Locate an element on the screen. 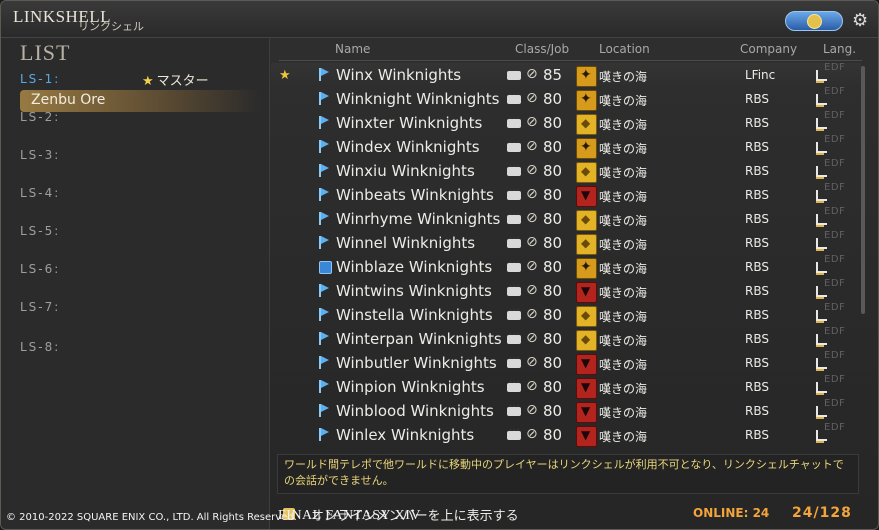 The width and height of the screenshot is (879, 530). table-row: Winlex Winknights ⊘ 80 嘆きの海 RBS EDF is located at coordinates (566, 434).